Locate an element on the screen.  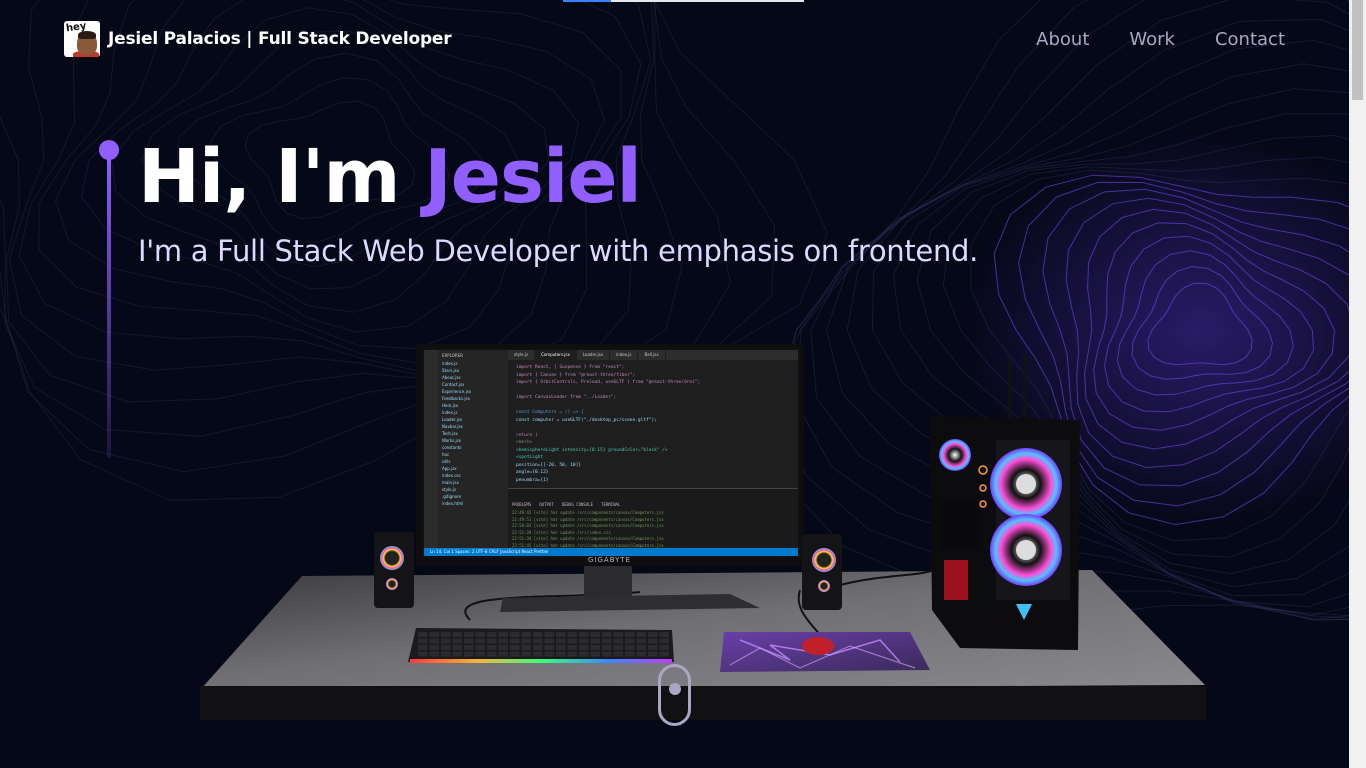
editor-tab: Loader.jsx is located at coordinates (594, 355).